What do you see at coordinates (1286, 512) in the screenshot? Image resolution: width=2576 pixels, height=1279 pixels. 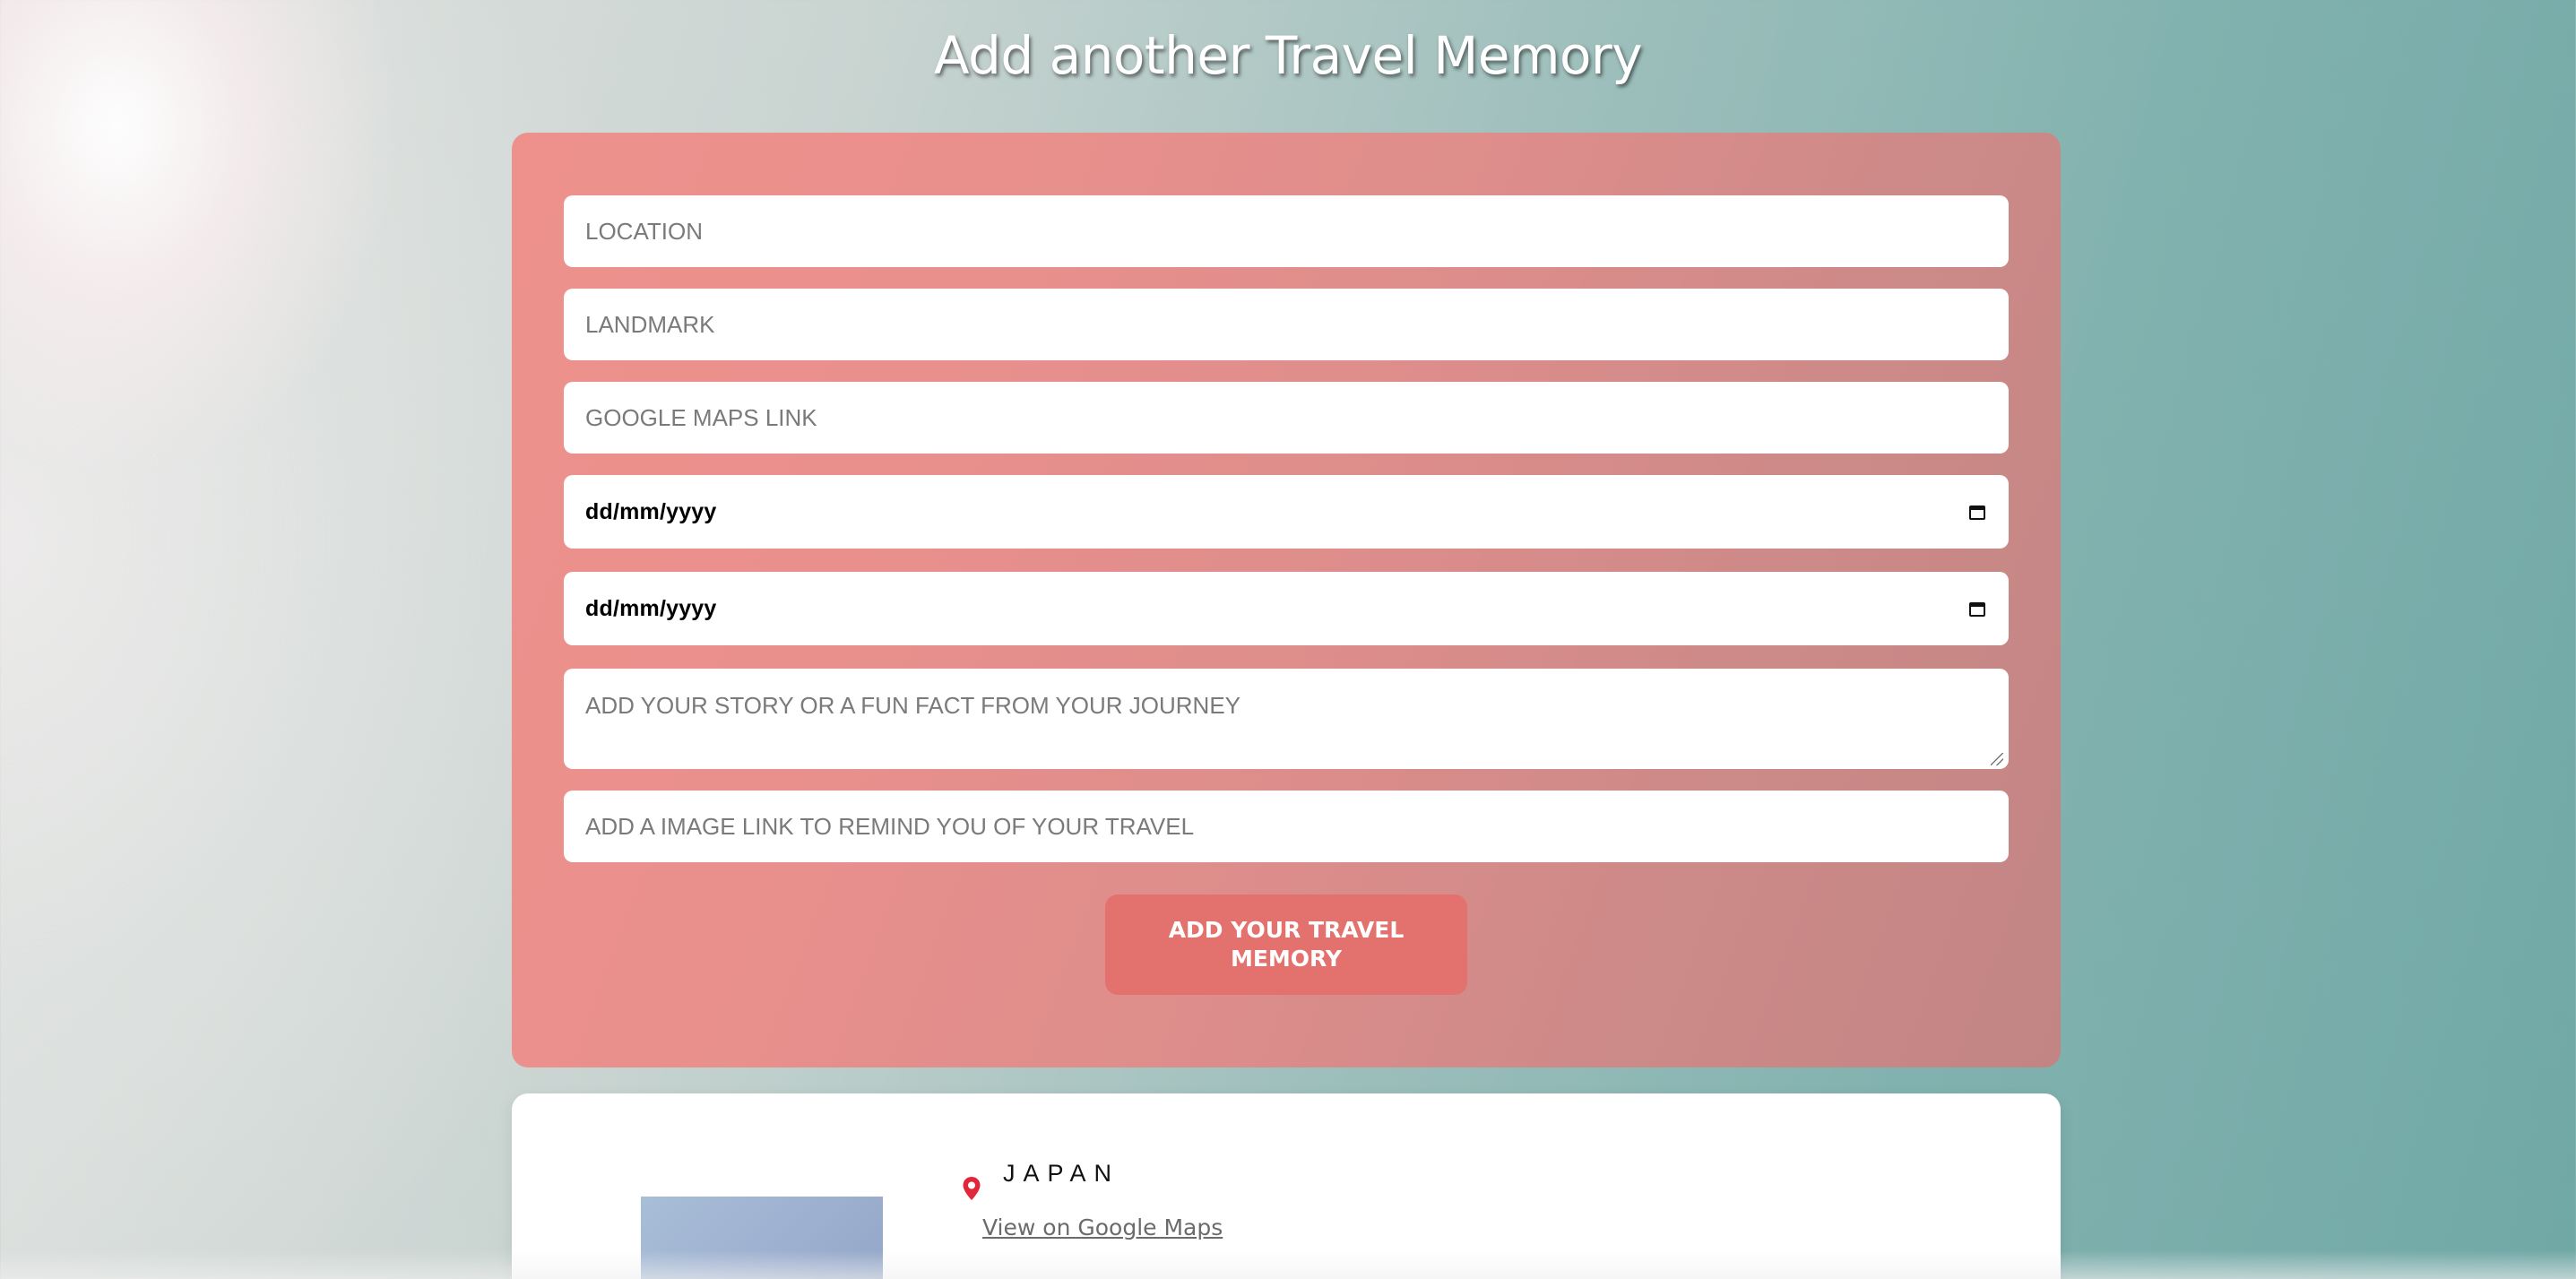 I see `start-date-input: dd/mm/yyyy` at bounding box center [1286, 512].